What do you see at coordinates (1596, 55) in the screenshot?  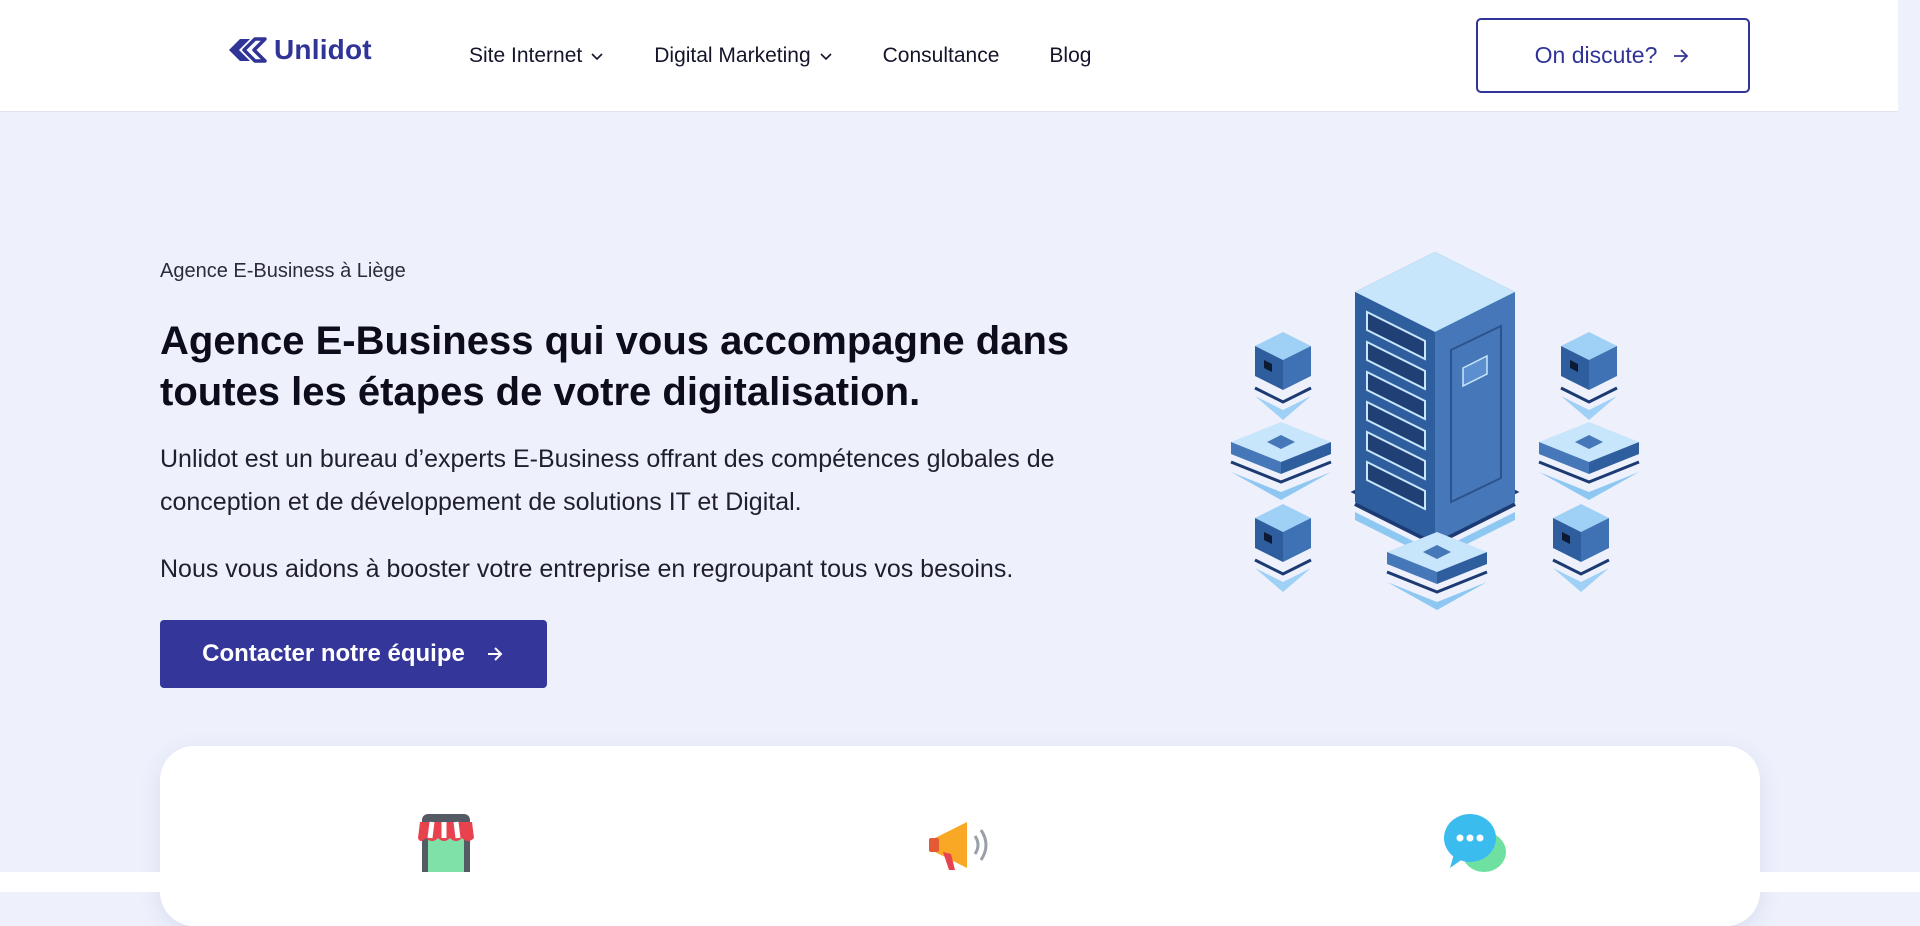 I see `on-discute-label: On discute?` at bounding box center [1596, 55].